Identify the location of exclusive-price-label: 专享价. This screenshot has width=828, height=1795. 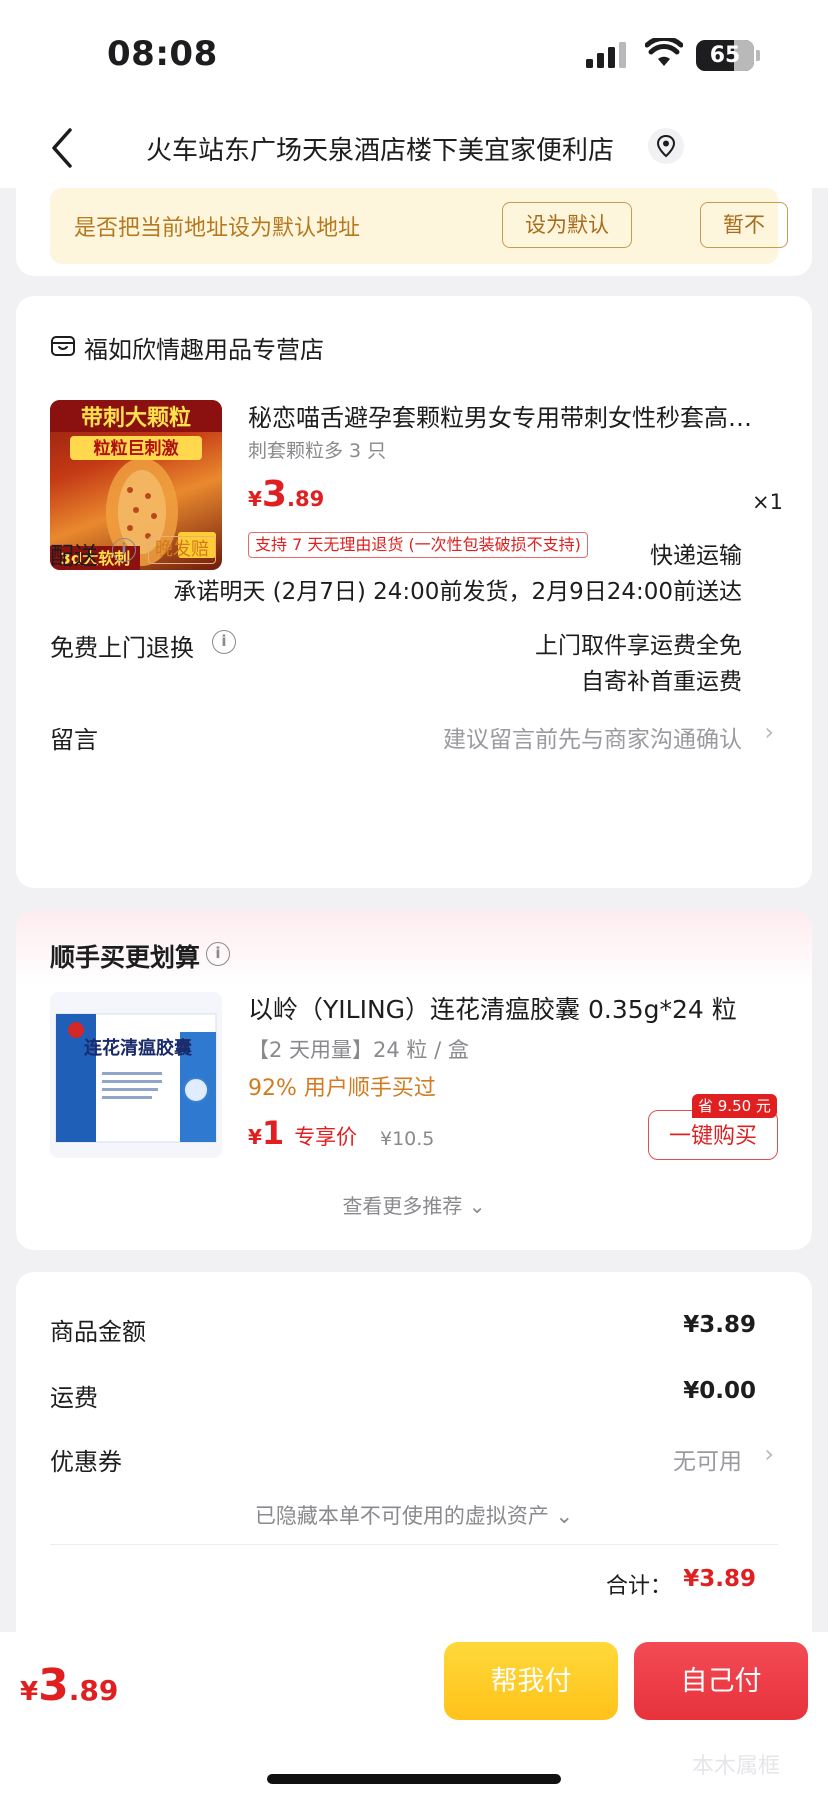
(326, 1137).